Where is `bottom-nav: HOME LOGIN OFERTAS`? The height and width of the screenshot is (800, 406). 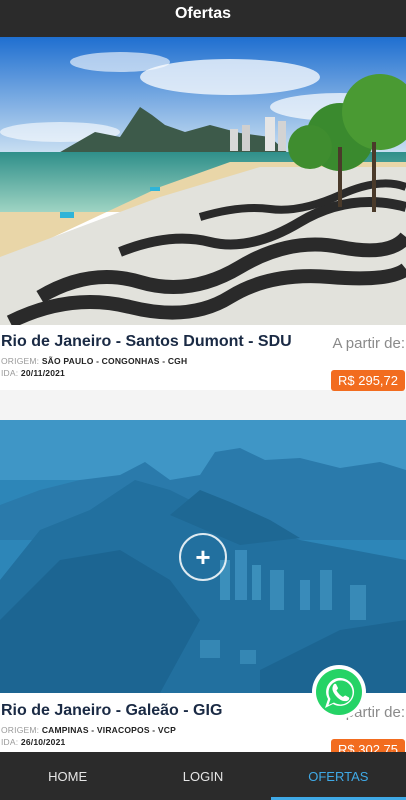
bottom-nav: HOME LOGIN OFERTAS is located at coordinates (203, 776).